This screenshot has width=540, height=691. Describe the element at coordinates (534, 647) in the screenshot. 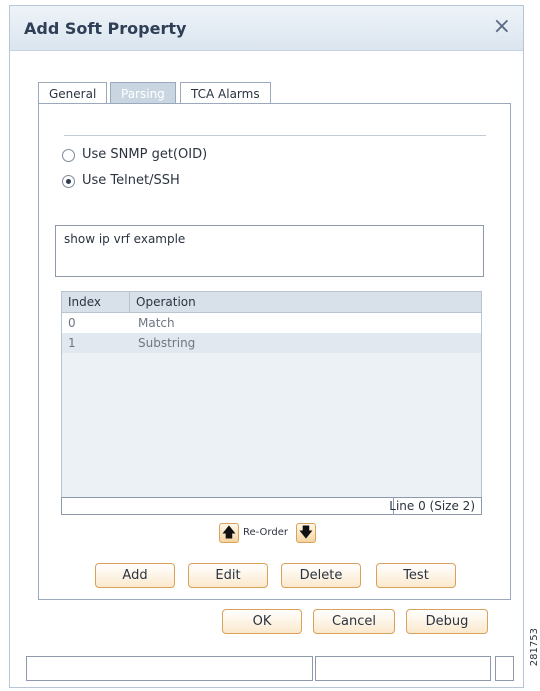

I see `figure-id: 281753` at that location.